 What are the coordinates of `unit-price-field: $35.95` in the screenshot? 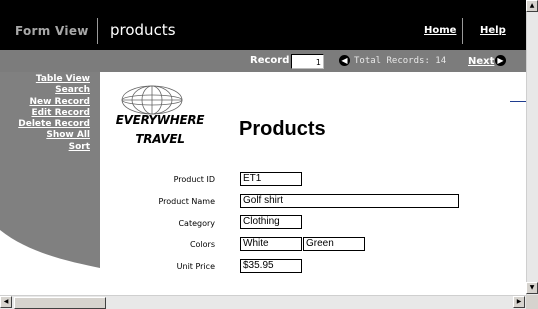 It's located at (271, 266).